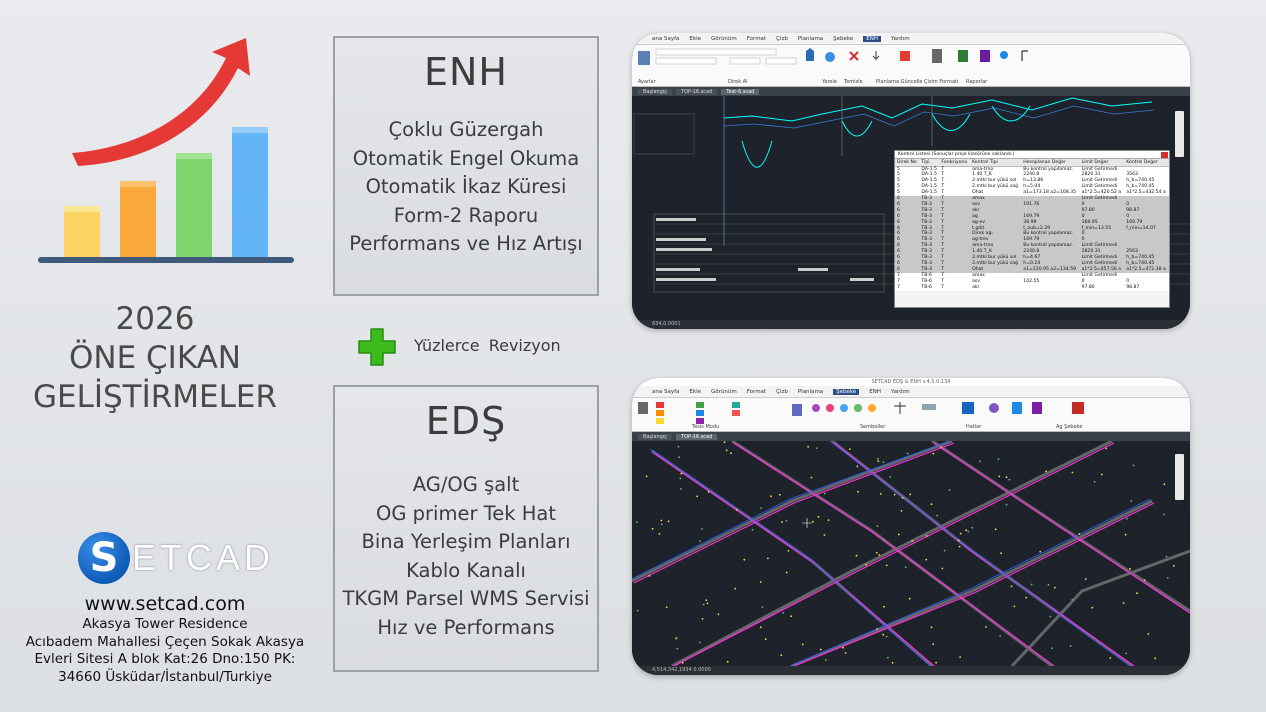  Describe the element at coordinates (1032, 287) in the screenshot. I see `table-row: 7 TB-6 Takr 97.80 98.87` at that location.